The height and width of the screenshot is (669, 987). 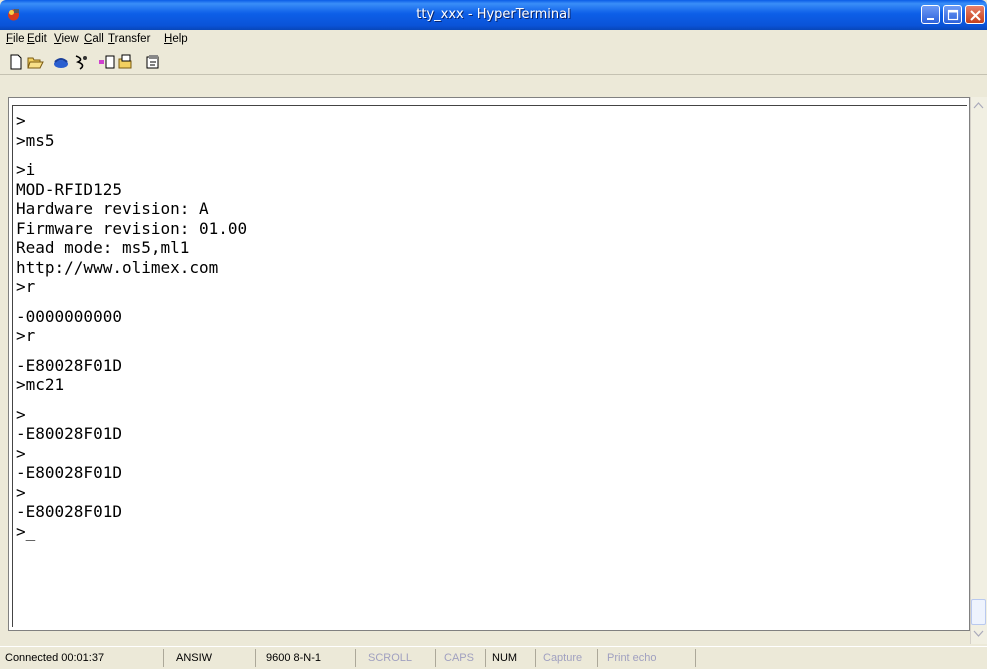 I want to click on scroll-thumb, so click(x=978, y=612).